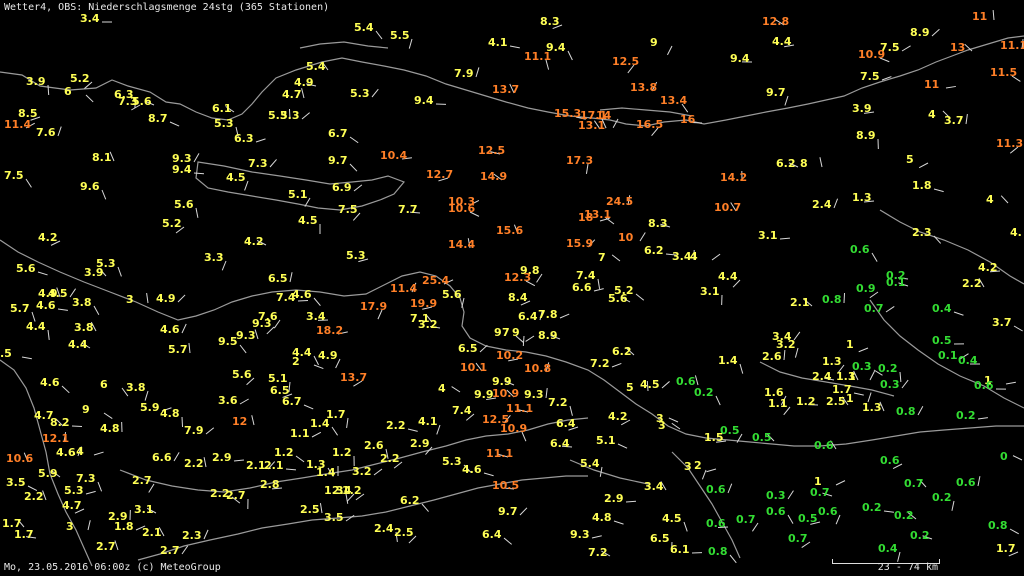 The height and width of the screenshot is (576, 1024). I want to click on station-value: 13.1, so click(592, 125).